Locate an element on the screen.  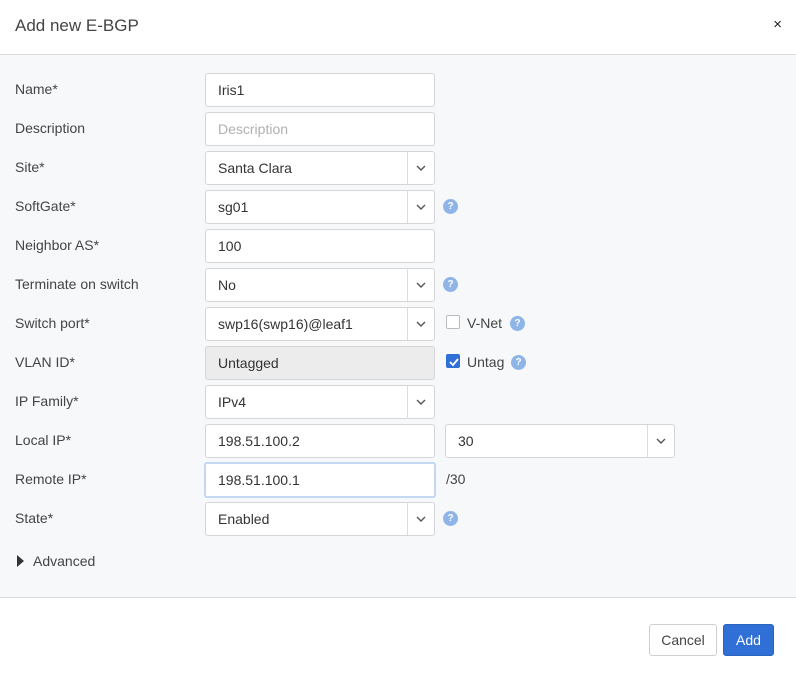
site-label: Site* is located at coordinates (30, 167).